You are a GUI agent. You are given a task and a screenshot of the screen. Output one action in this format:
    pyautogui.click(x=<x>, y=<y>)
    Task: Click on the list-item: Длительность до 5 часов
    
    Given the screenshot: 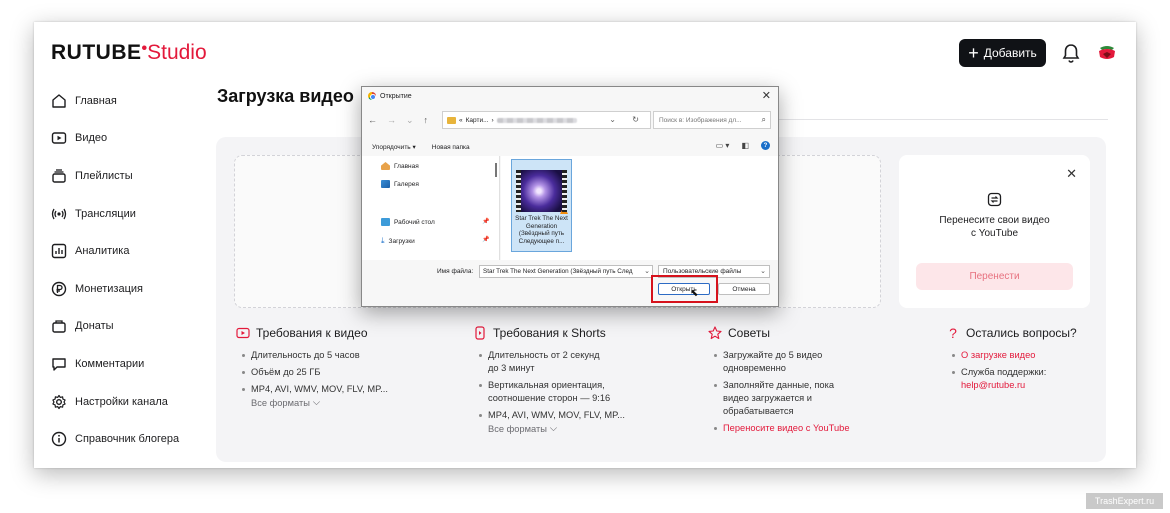 What is the action you would take?
    pyautogui.click(x=344, y=355)
    